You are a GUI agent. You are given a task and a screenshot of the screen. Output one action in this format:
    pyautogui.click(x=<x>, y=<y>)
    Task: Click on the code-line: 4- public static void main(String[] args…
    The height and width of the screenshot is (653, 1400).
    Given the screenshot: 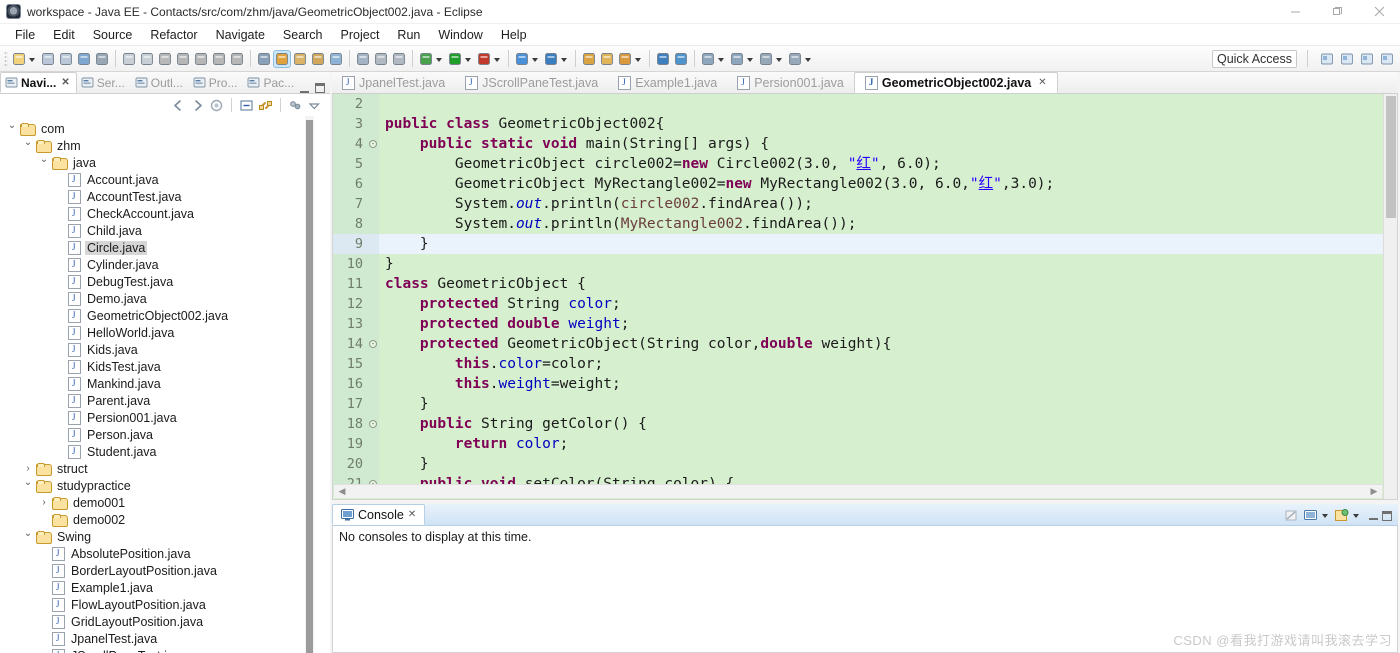 What is the action you would take?
    pyautogui.click(x=858, y=144)
    